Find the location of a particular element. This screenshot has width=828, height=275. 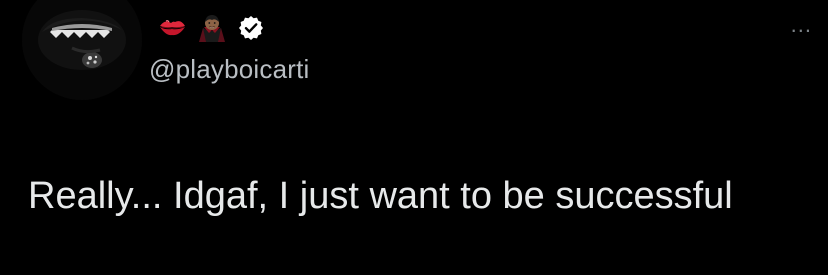

kiss-mark-icon is located at coordinates (172, 28).